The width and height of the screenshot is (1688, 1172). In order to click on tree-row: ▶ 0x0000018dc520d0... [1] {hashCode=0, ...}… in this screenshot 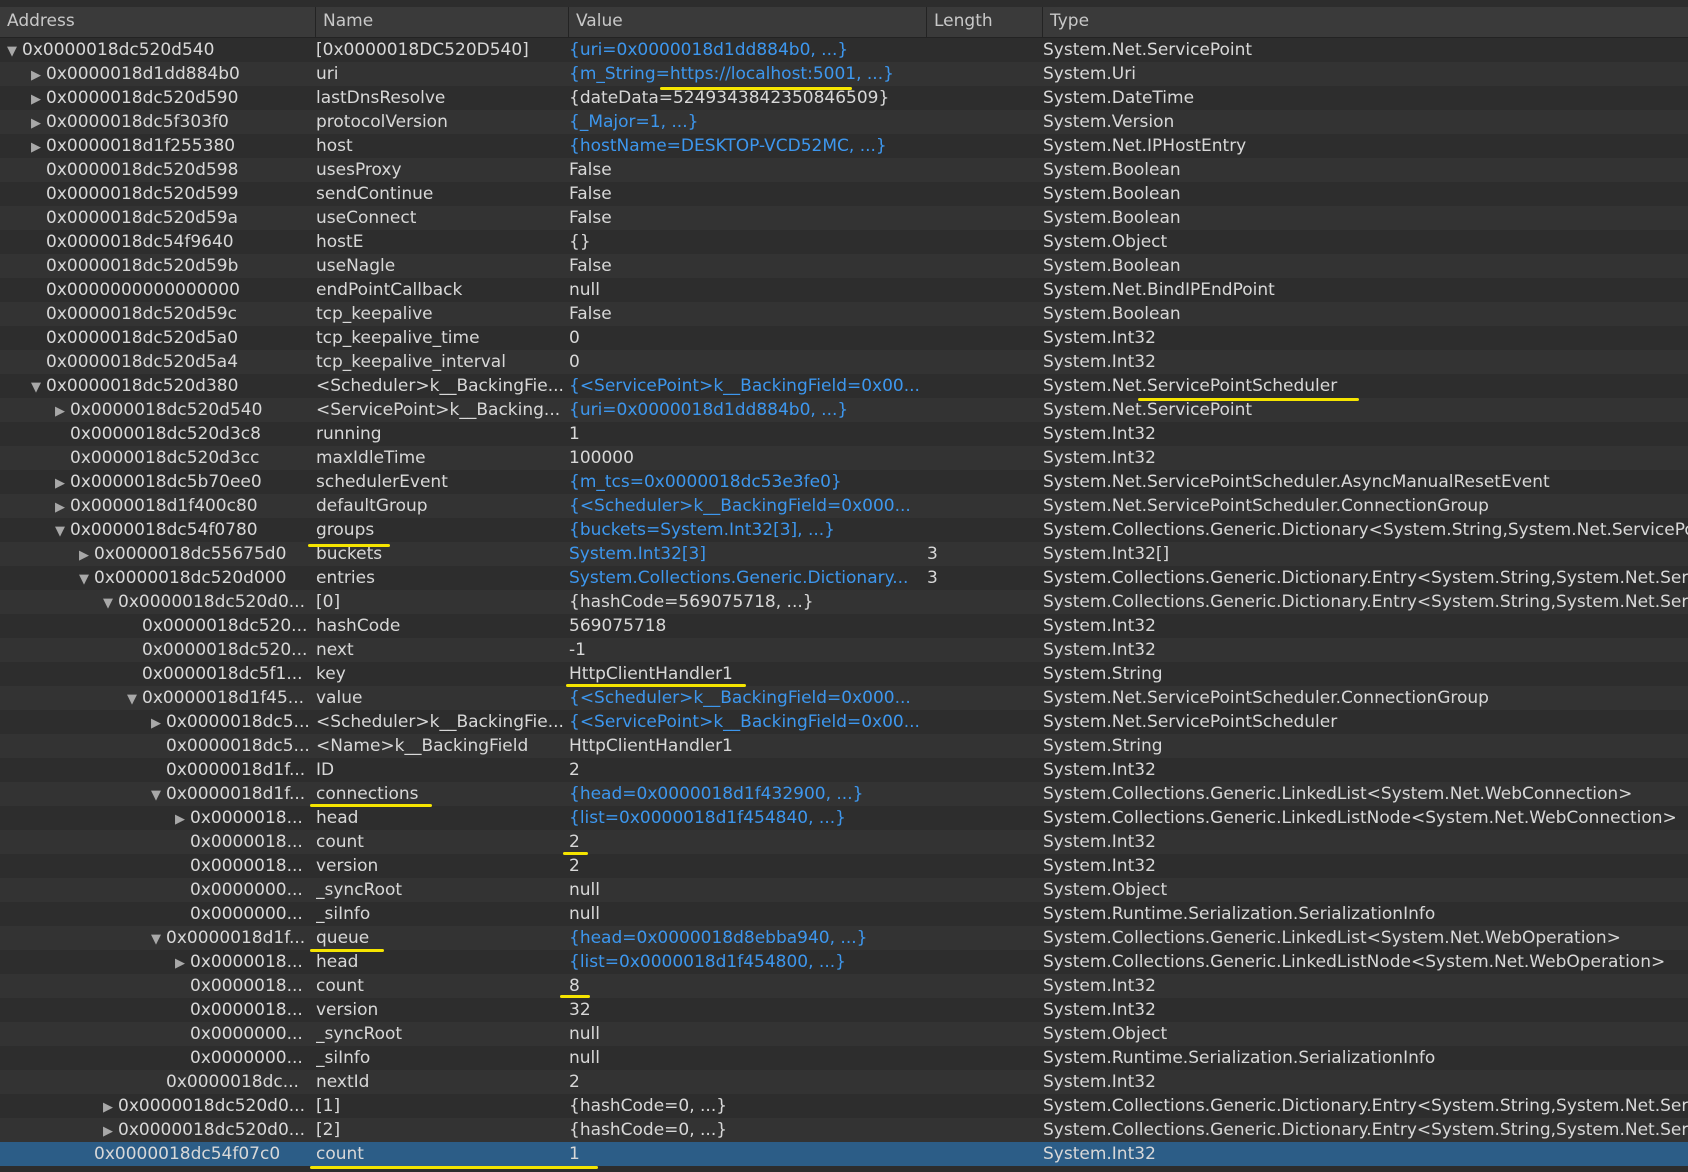, I will do `click(844, 1106)`.